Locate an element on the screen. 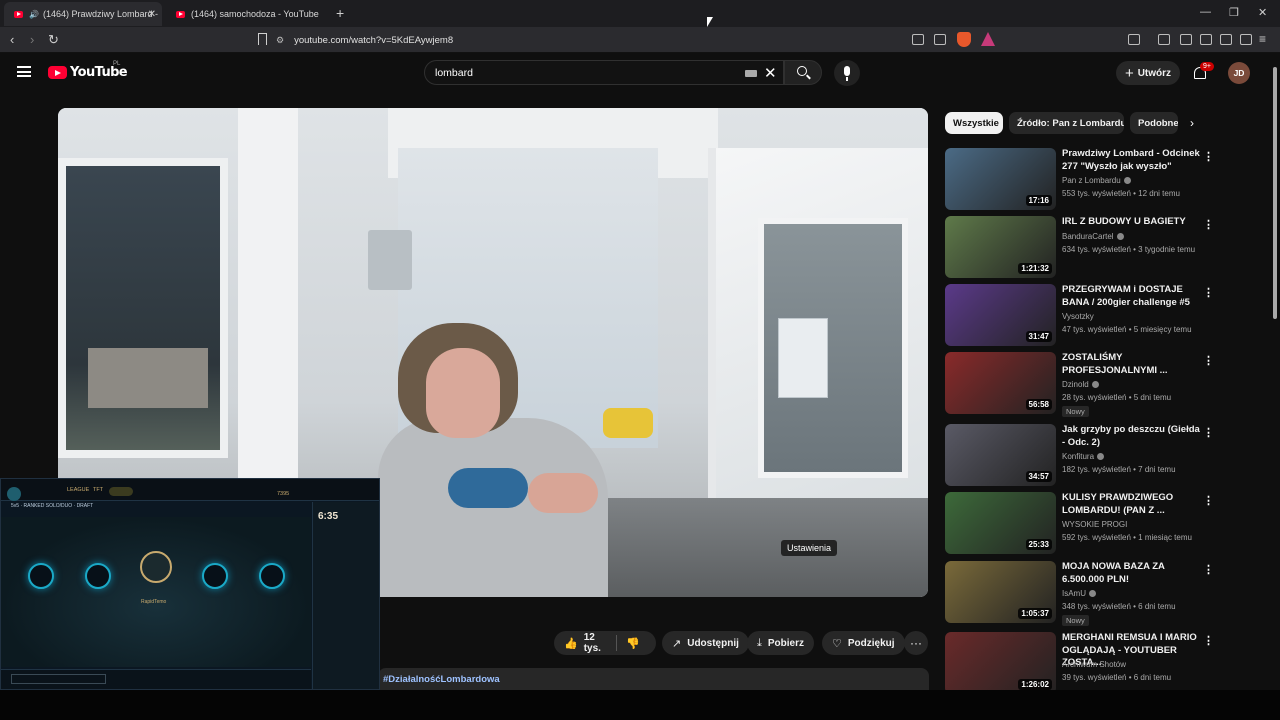 The height and width of the screenshot is (720, 1280). video-thumbnail: 17:16 is located at coordinates (1000, 179).